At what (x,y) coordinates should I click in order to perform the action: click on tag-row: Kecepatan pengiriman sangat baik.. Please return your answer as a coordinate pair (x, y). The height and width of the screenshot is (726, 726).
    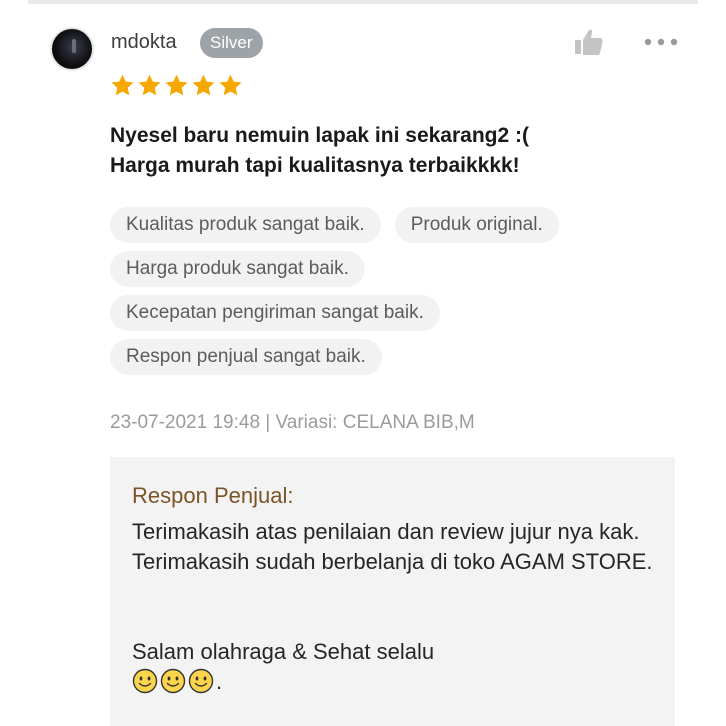
    Looking at the image, I should click on (390, 313).